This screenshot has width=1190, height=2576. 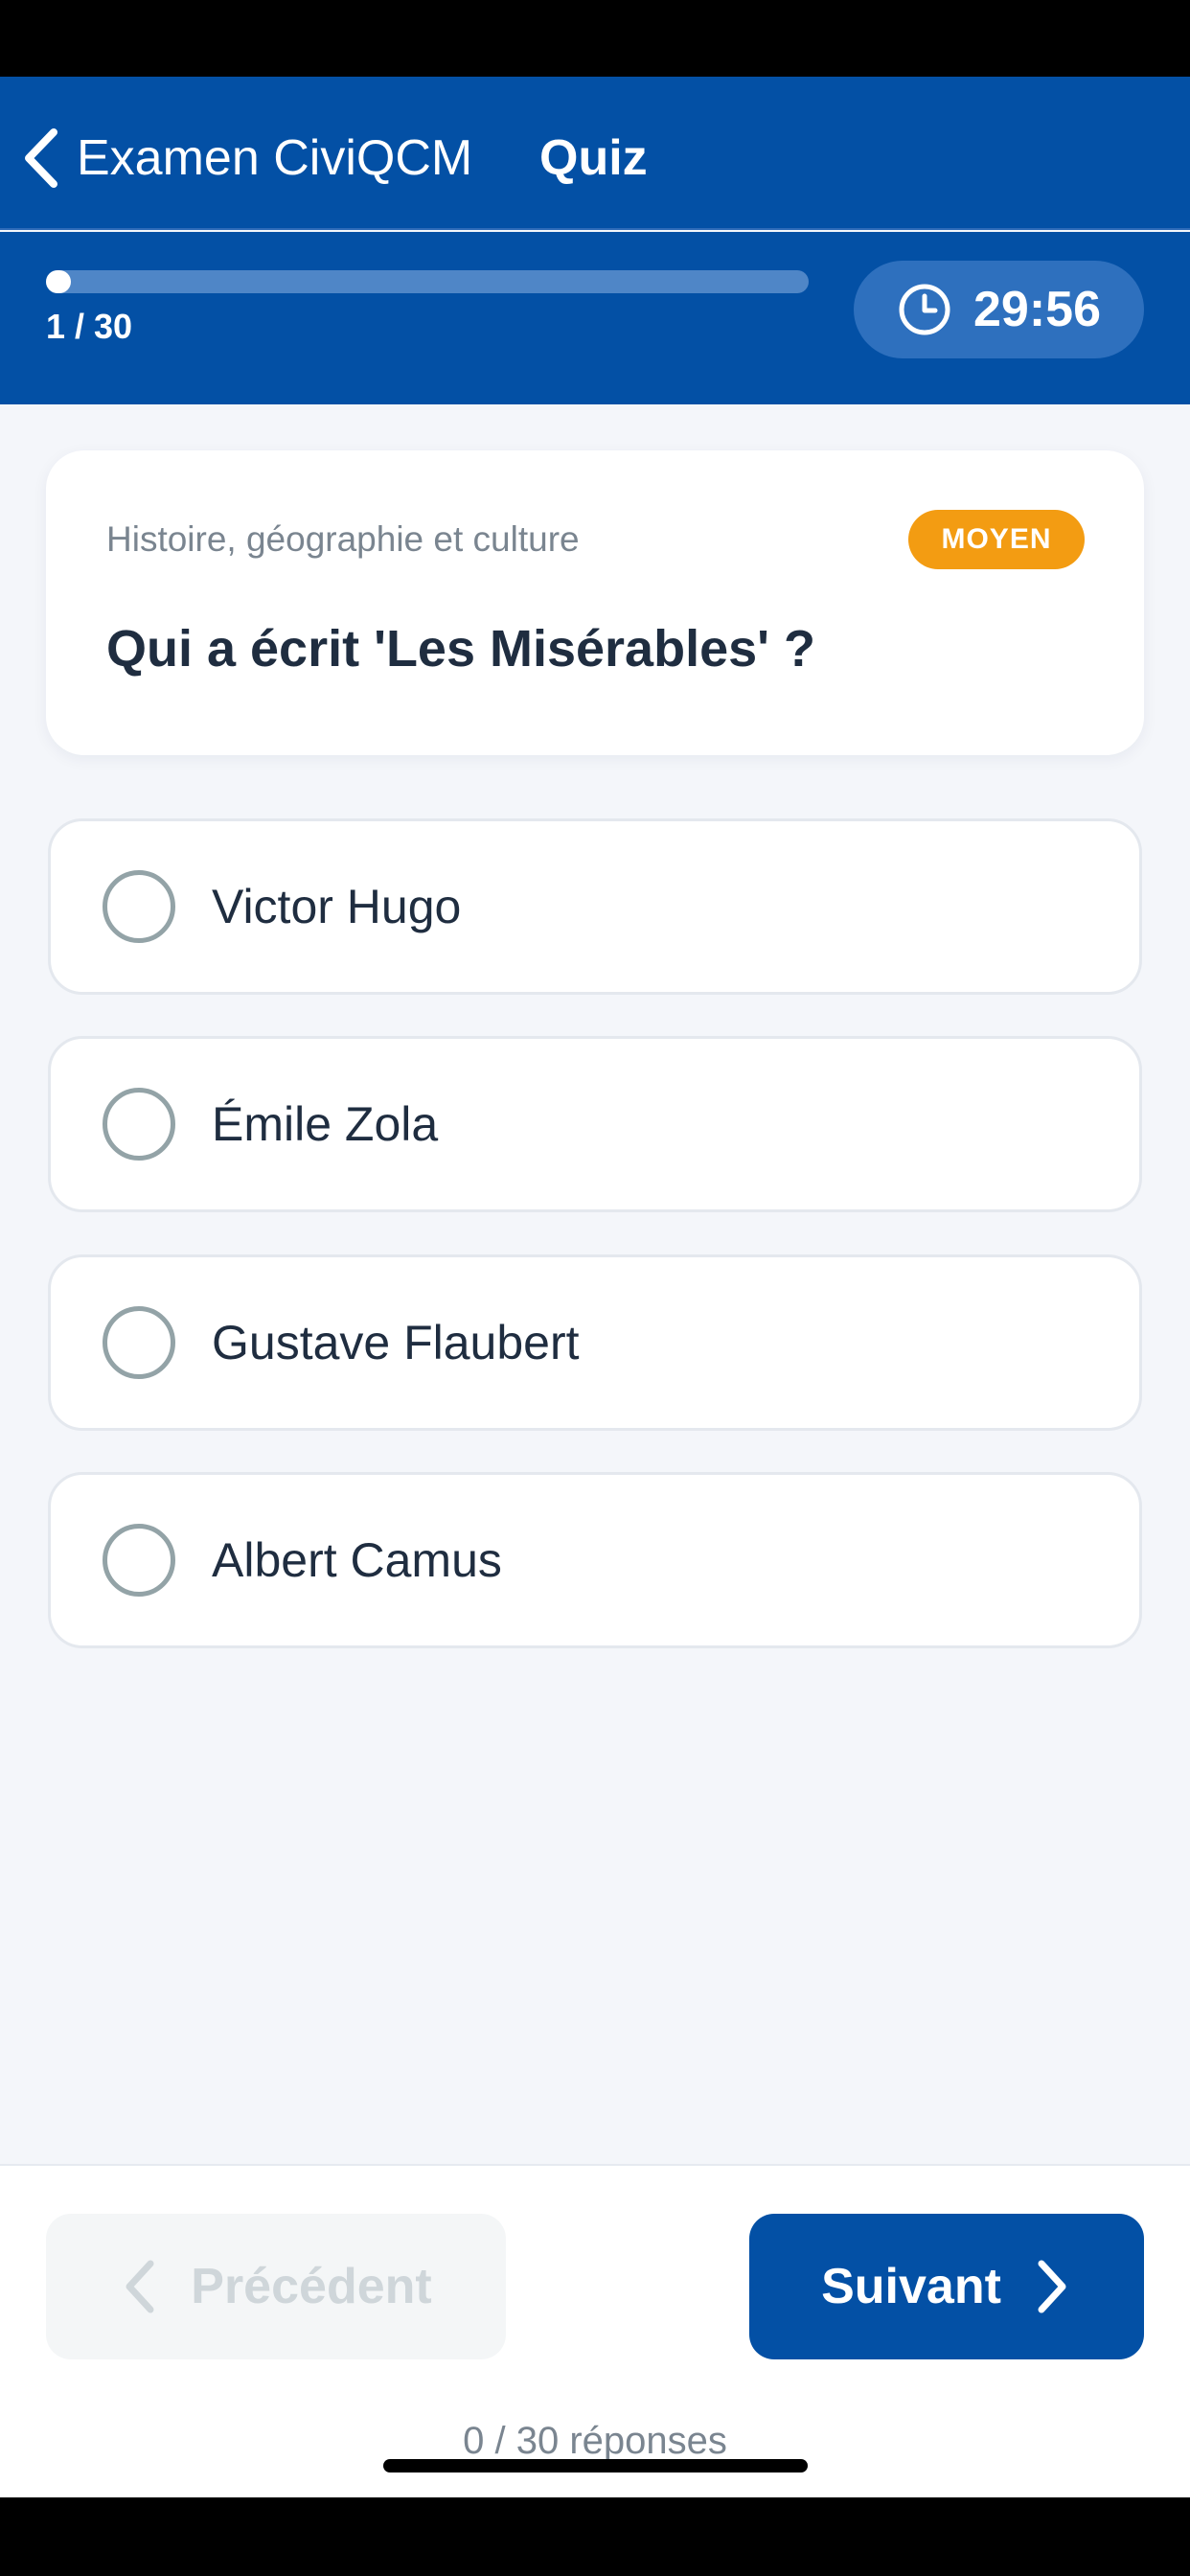 What do you see at coordinates (89, 327) in the screenshot?
I see `progress-label: 1 / 30` at bounding box center [89, 327].